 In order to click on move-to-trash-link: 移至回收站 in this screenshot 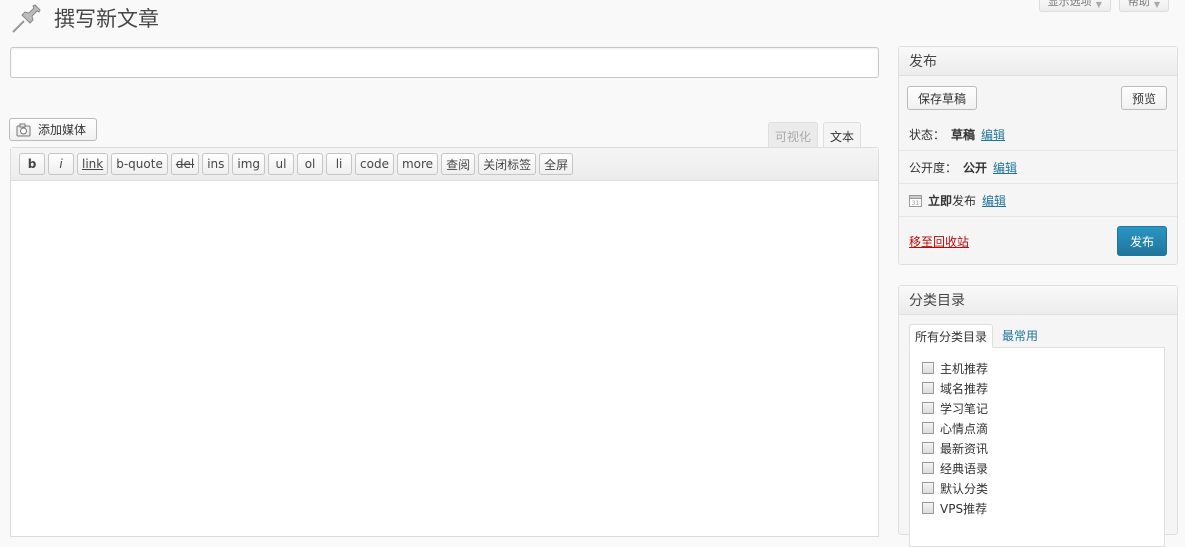, I will do `click(939, 241)`.